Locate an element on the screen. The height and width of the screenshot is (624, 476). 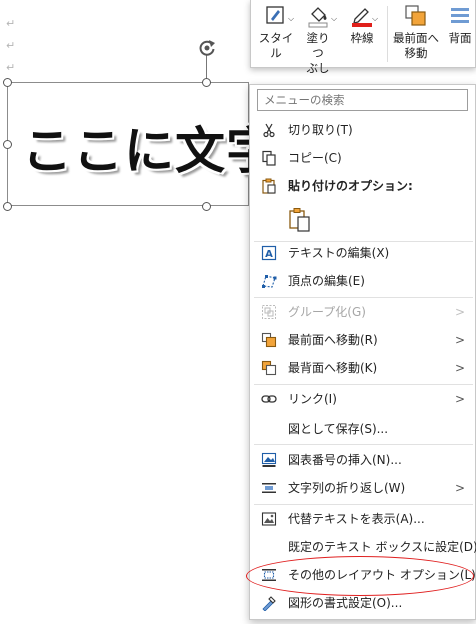
fill-label-2: ぶし is located at coordinates (318, 68).